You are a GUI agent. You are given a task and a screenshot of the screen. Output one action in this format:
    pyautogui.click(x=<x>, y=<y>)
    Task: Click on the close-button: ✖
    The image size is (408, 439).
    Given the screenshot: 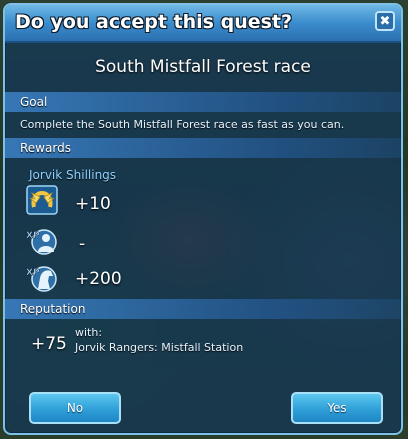 What is the action you would take?
    pyautogui.click(x=385, y=21)
    